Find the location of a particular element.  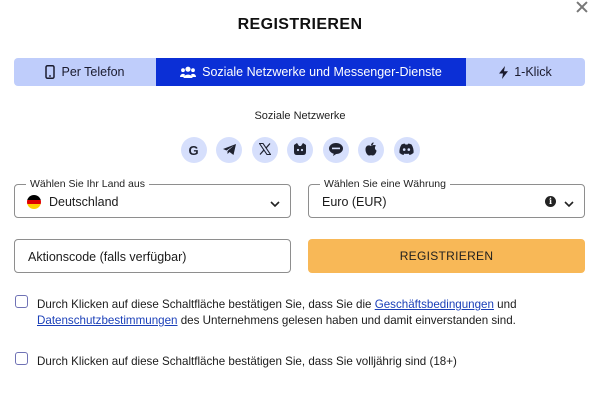

country-select: Wählen Sie Ihr Land aus Deutschland is located at coordinates (152, 198).